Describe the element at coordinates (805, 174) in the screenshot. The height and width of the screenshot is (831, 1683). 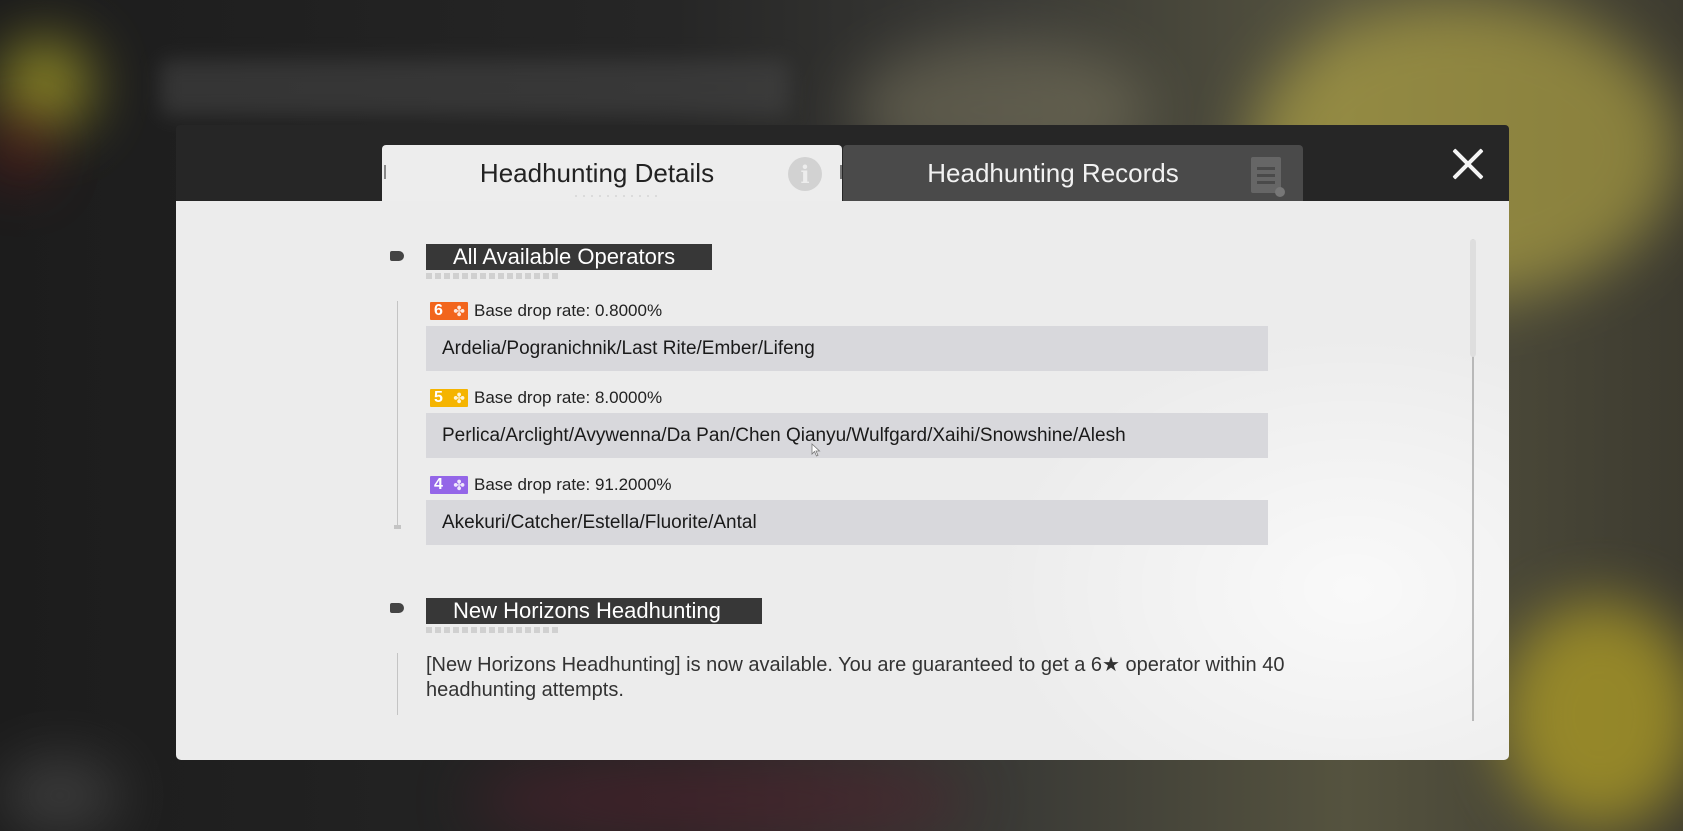
I see `info-icon: i` at that location.